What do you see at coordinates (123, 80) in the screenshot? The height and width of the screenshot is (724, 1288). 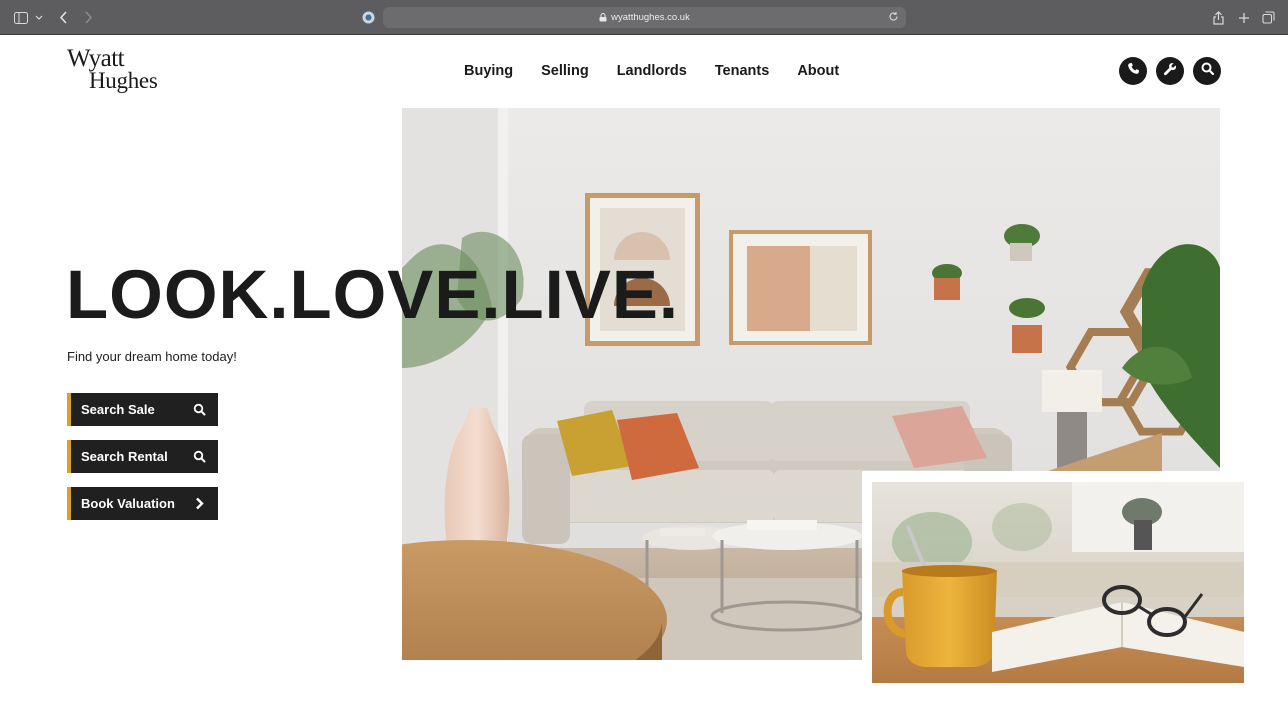 I see `logo-line2: Hughes` at bounding box center [123, 80].